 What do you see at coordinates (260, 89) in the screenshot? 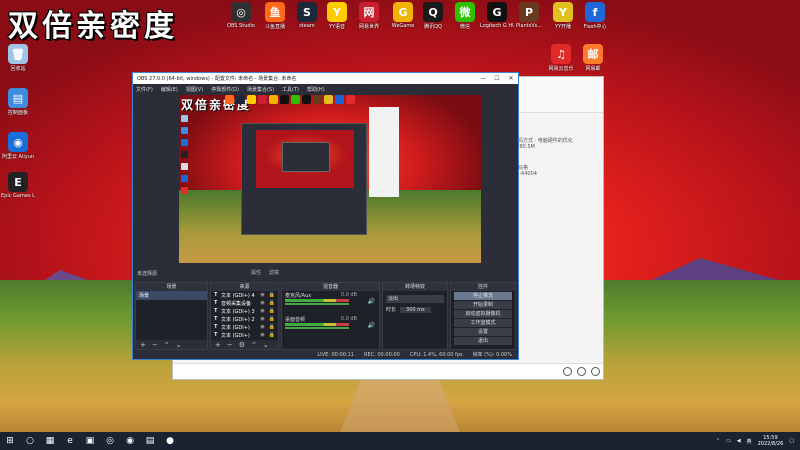
I see `menu-item: 场景集合(S)` at bounding box center [260, 89].